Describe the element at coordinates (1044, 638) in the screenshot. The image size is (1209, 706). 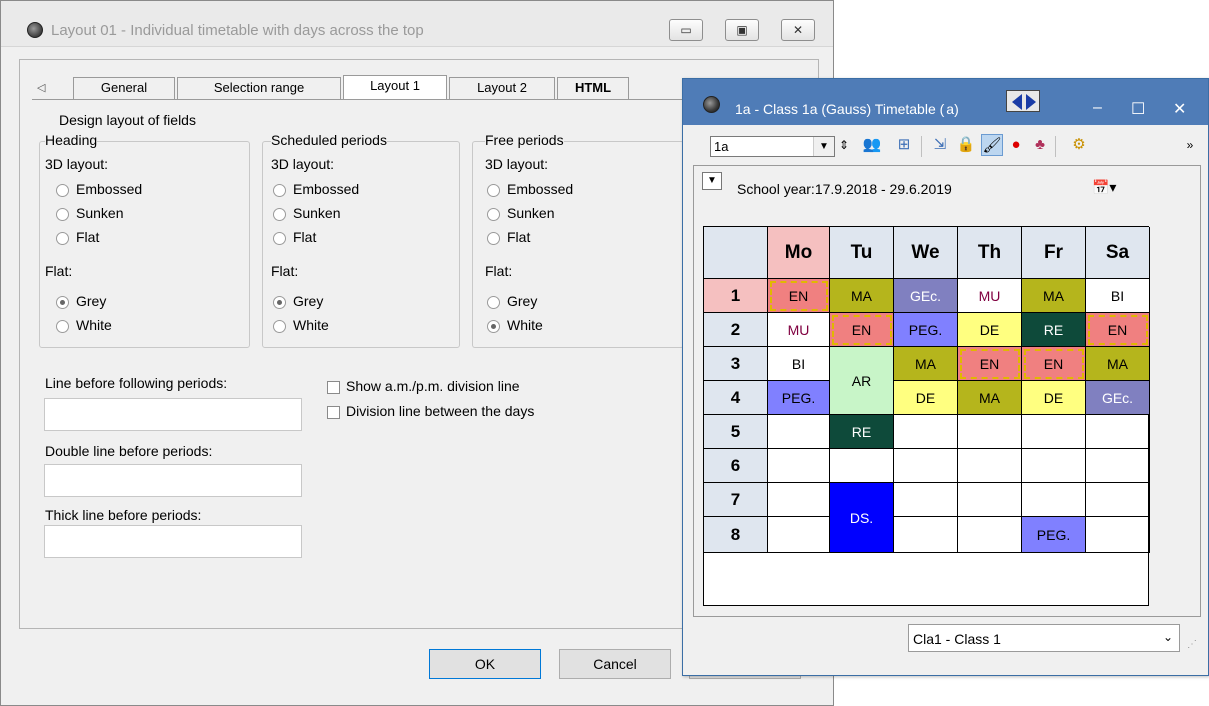
I see `class-filter-dropdown: Cla1 - Class 1 ⌄` at that location.